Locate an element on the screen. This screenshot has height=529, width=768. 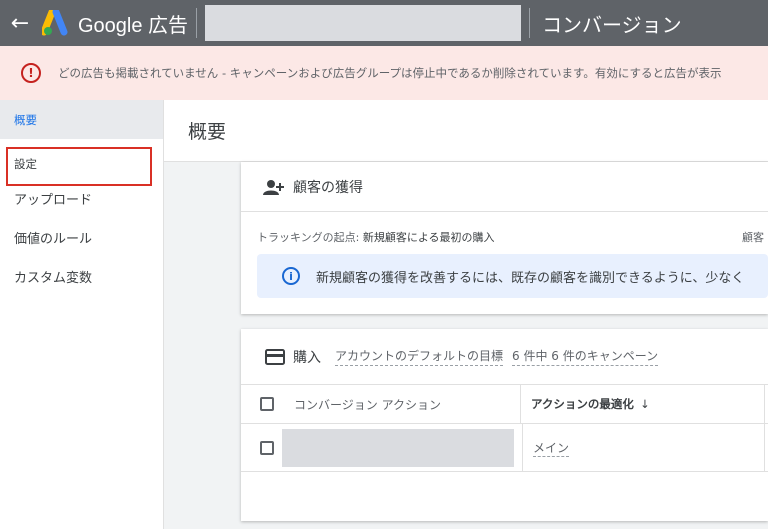
info-text: 新規顧客の獲得を改善するには、既存の顧客を識別できるように、少なく is located at coordinates (530, 278).